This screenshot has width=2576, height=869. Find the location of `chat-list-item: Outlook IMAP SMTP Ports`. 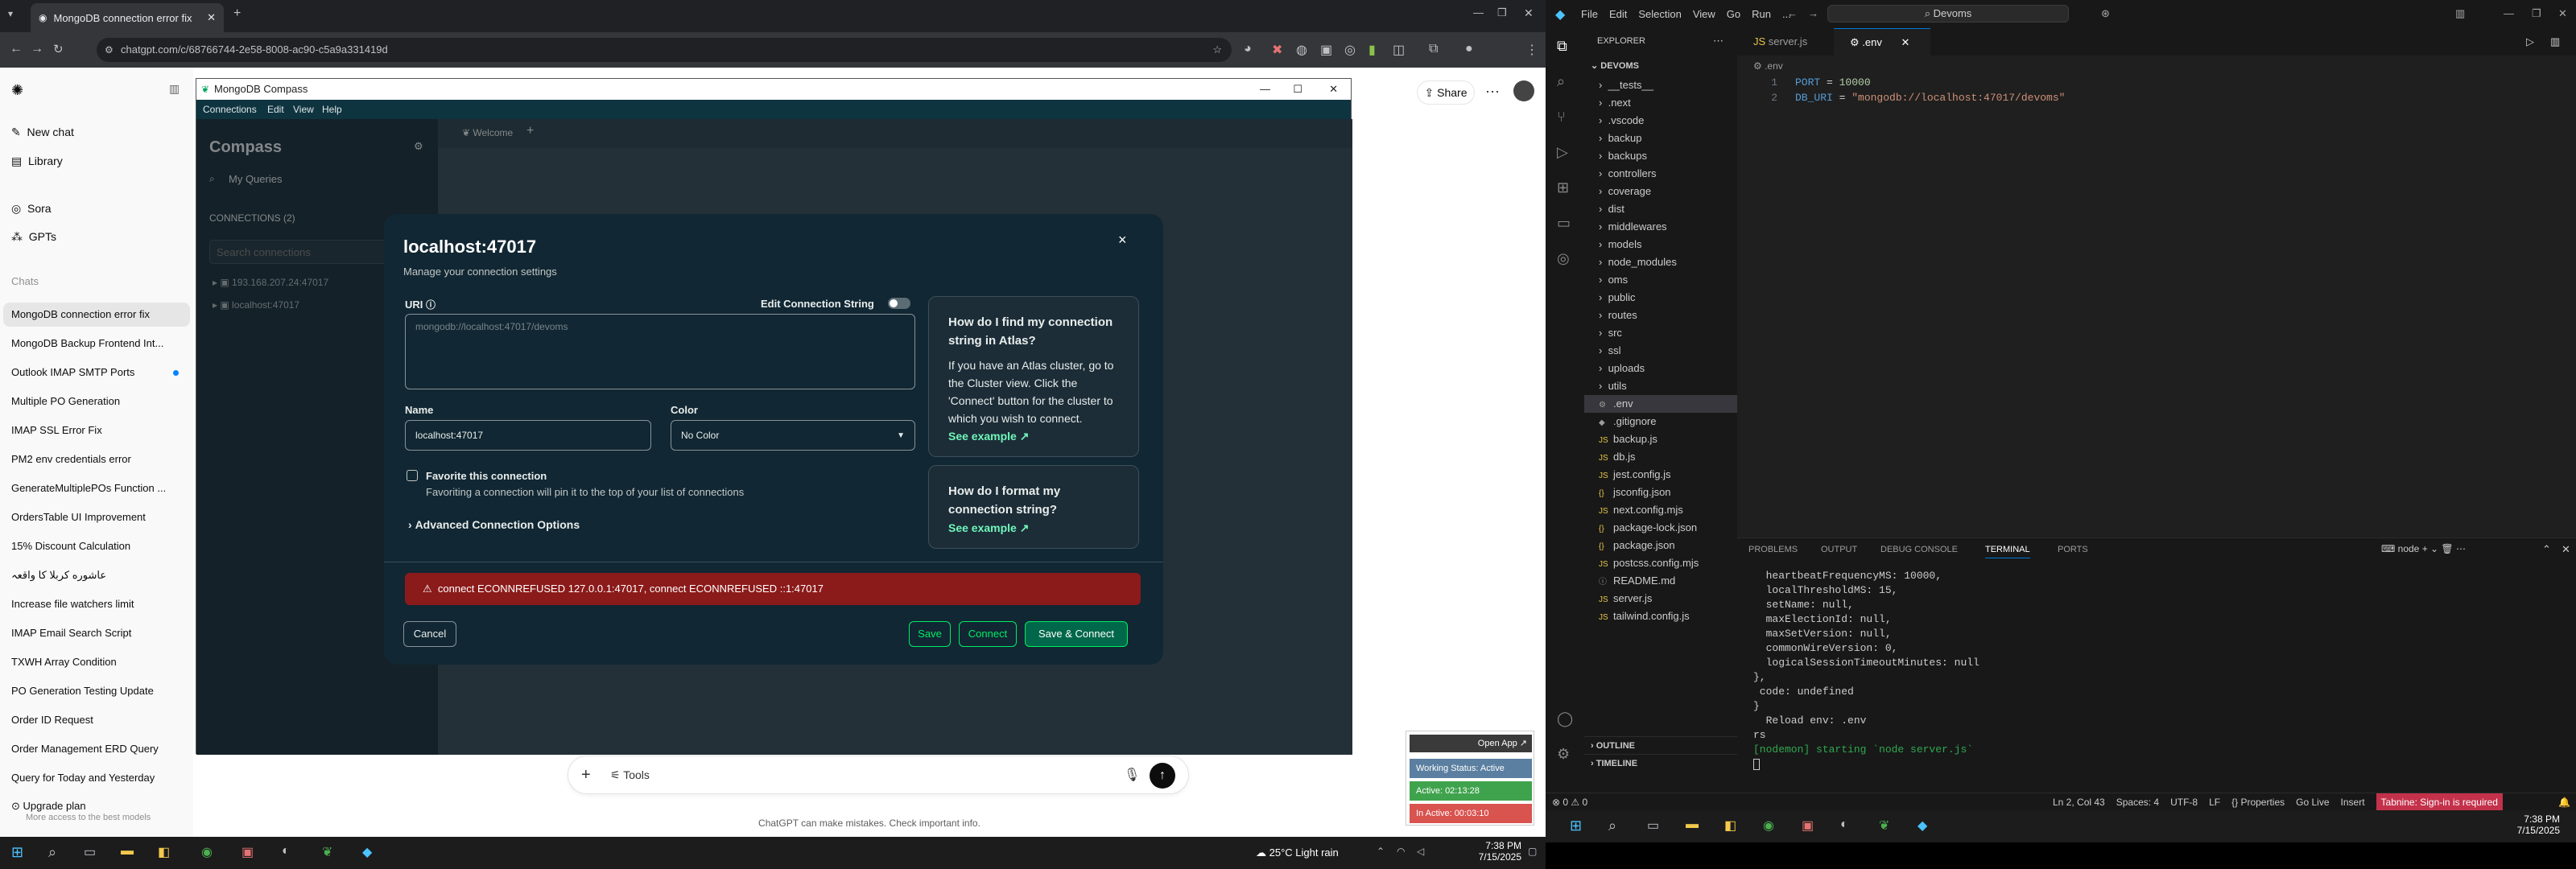

chat-list-item: Outlook IMAP SMTP Ports is located at coordinates (96, 372).